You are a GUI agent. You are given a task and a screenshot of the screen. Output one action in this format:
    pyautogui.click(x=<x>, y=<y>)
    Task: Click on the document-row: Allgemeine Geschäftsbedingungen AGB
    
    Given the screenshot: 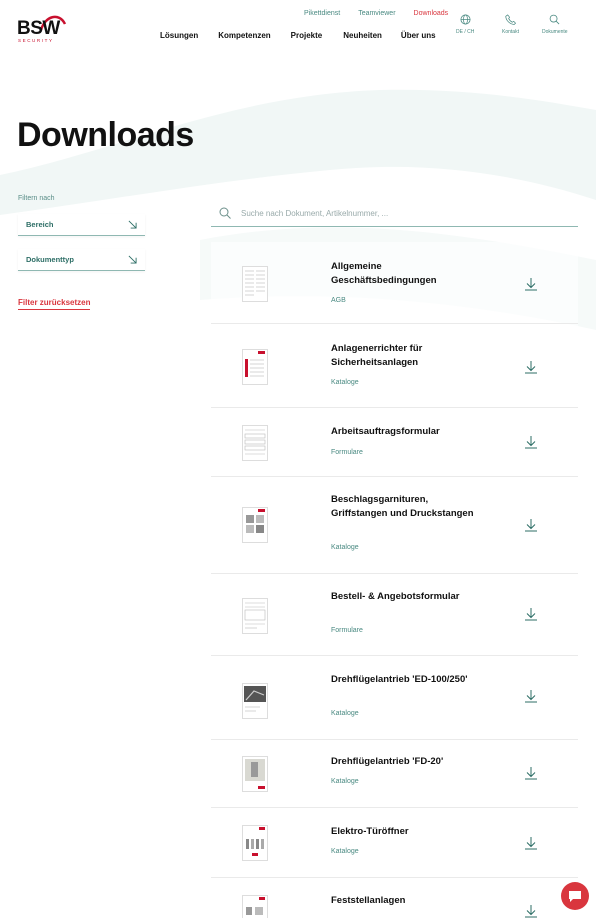 What is the action you would take?
    pyautogui.click(x=394, y=283)
    